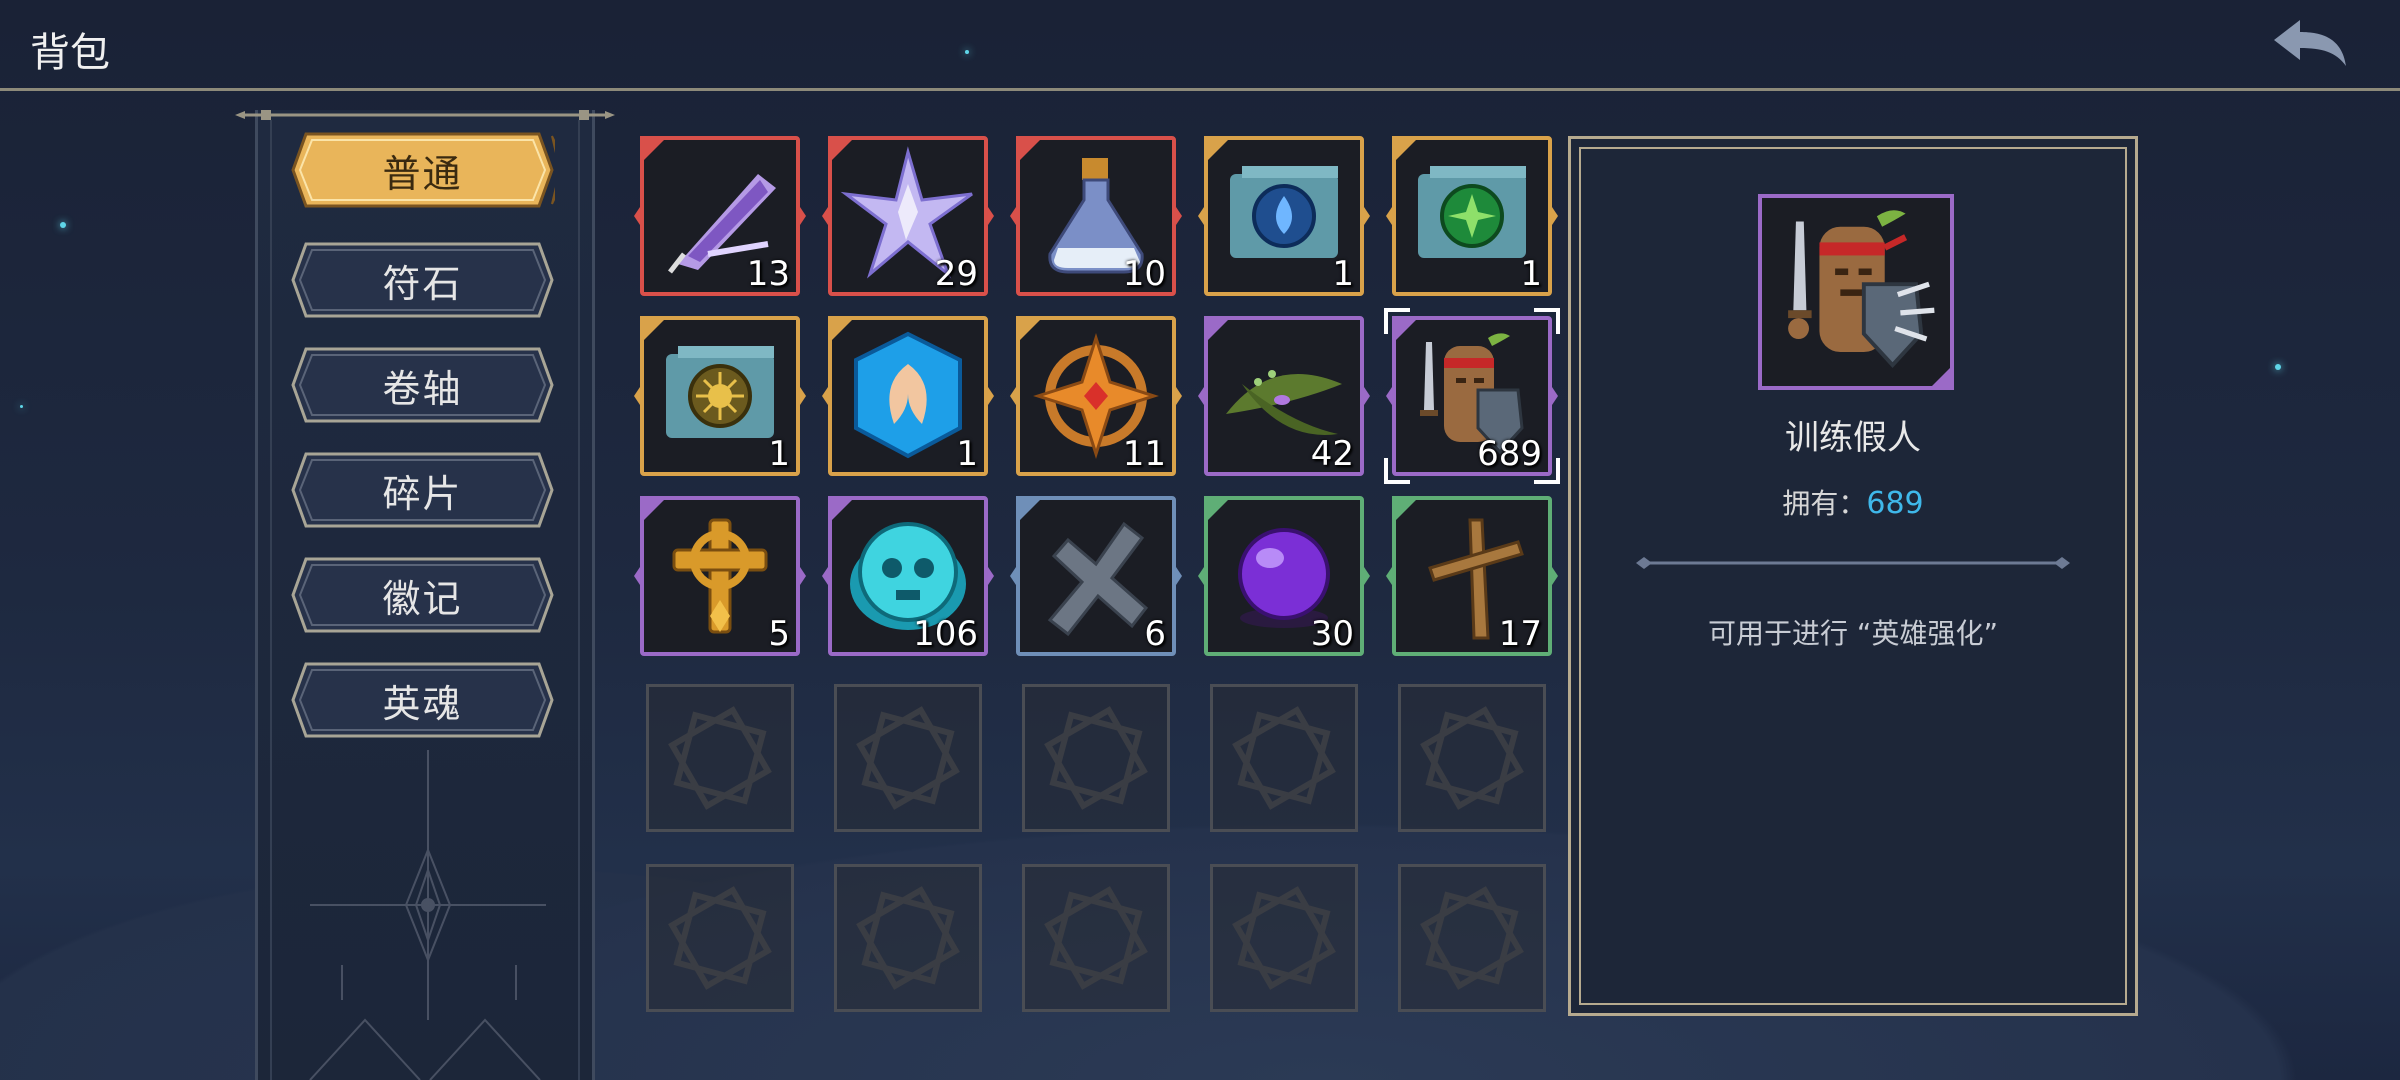  What do you see at coordinates (1096, 576) in the screenshot?
I see `inventory-slot: 6` at bounding box center [1096, 576].